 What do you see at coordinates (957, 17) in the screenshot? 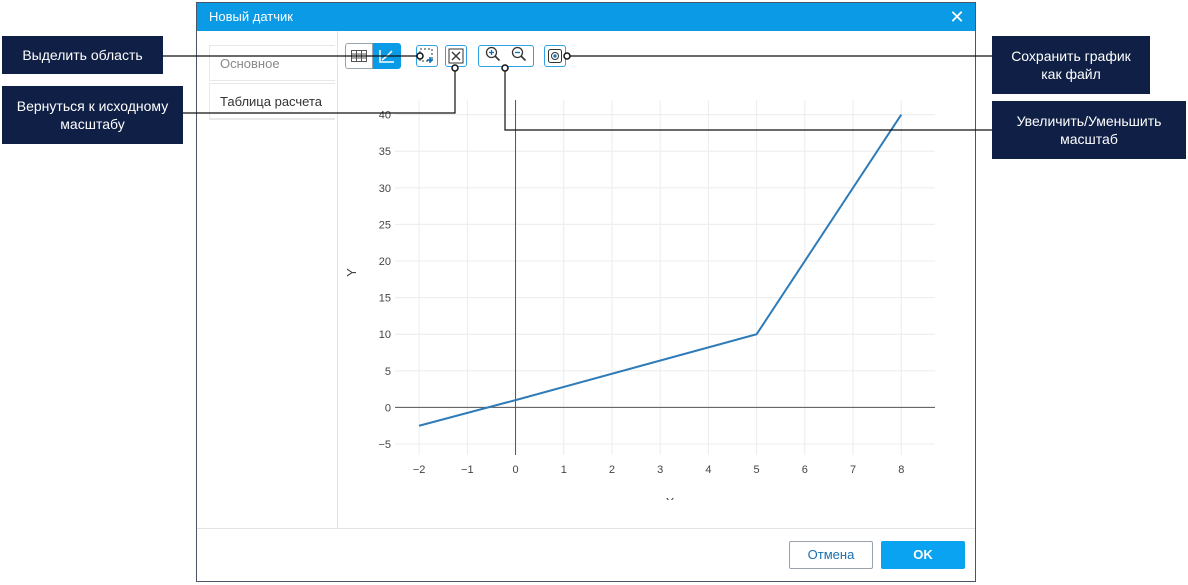
I see `close-icon: ✕` at bounding box center [957, 17].